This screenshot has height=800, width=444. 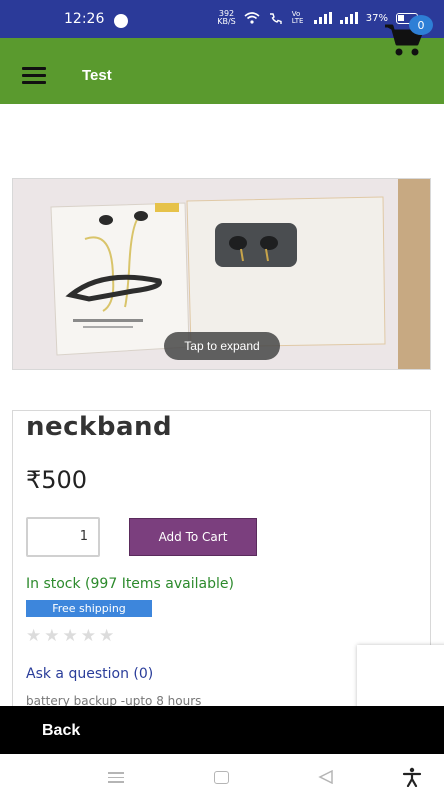 I want to click on ask-question-link: Ask a question (0), so click(x=89, y=674).